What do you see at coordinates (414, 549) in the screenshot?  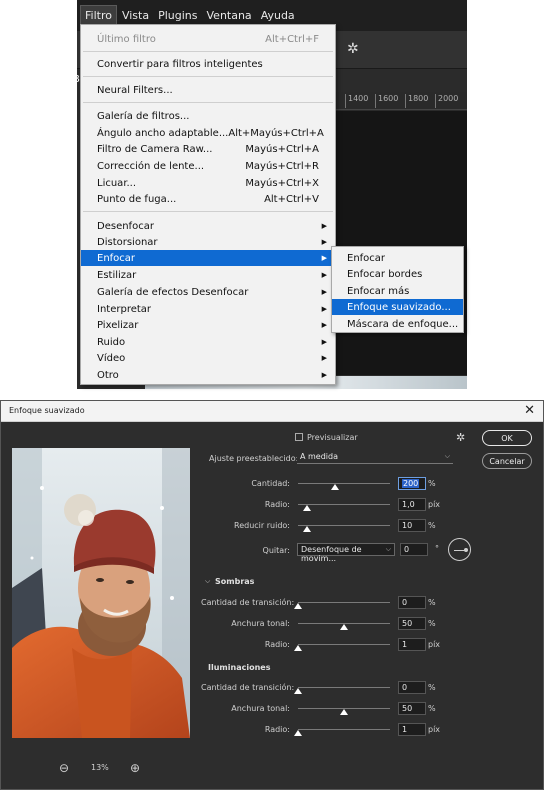 I see `angle-input: 0` at bounding box center [414, 549].